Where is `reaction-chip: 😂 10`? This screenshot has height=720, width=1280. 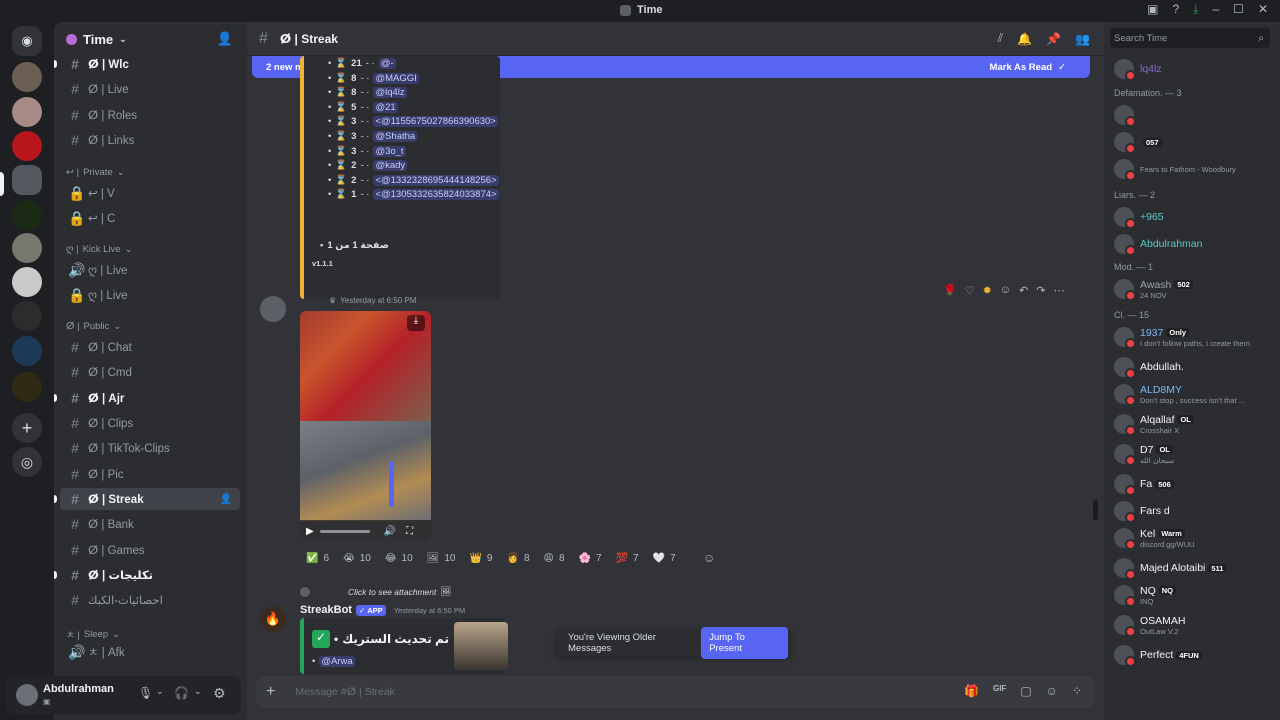 reaction-chip: 😂 10 is located at coordinates (399, 558).